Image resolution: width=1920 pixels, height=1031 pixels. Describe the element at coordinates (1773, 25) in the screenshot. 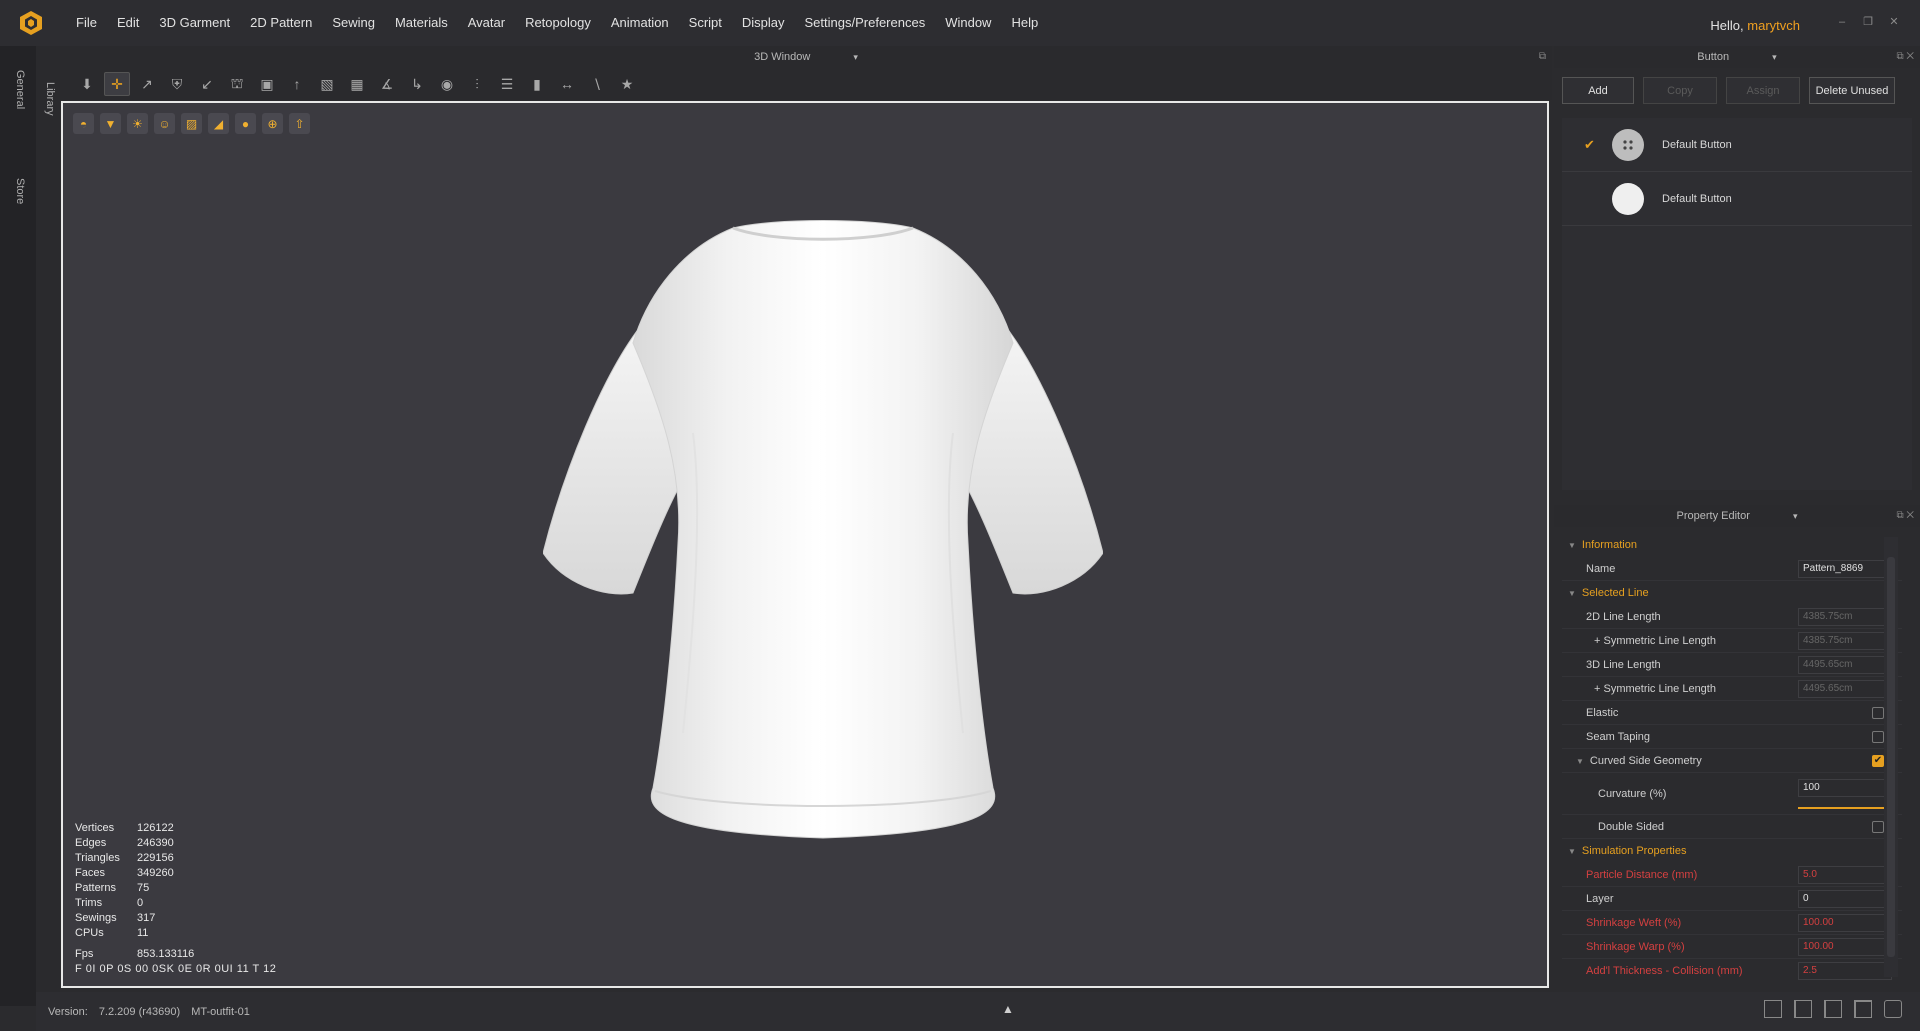

I see `user-name-link: marytvch` at that location.